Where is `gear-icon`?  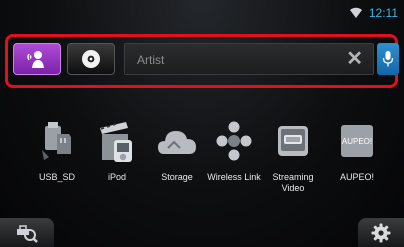 gear-icon is located at coordinates (381, 232).